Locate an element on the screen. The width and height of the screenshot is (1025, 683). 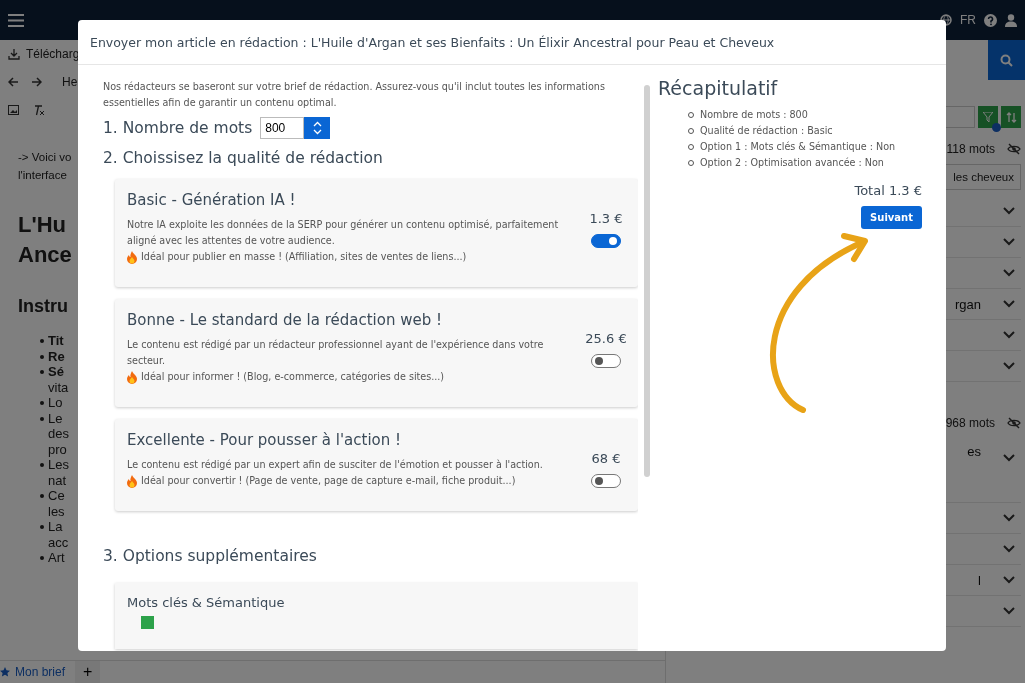
summary-item: Option 1 : Mots clés & Sémantique : Non is located at coordinates (798, 147).